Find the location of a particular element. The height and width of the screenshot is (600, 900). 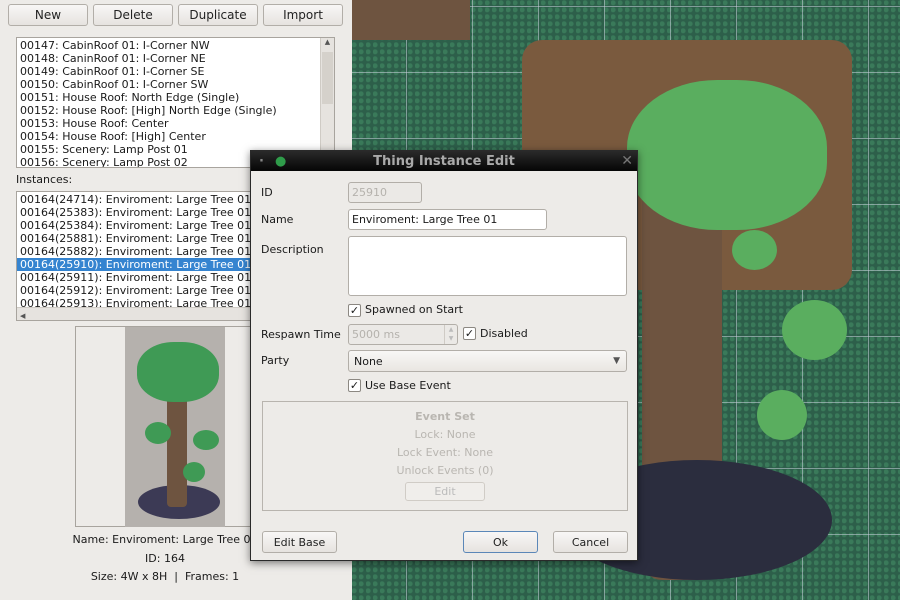

list-item: 00148: CaninRoof 01: I-Corner NE is located at coordinates (175, 58).